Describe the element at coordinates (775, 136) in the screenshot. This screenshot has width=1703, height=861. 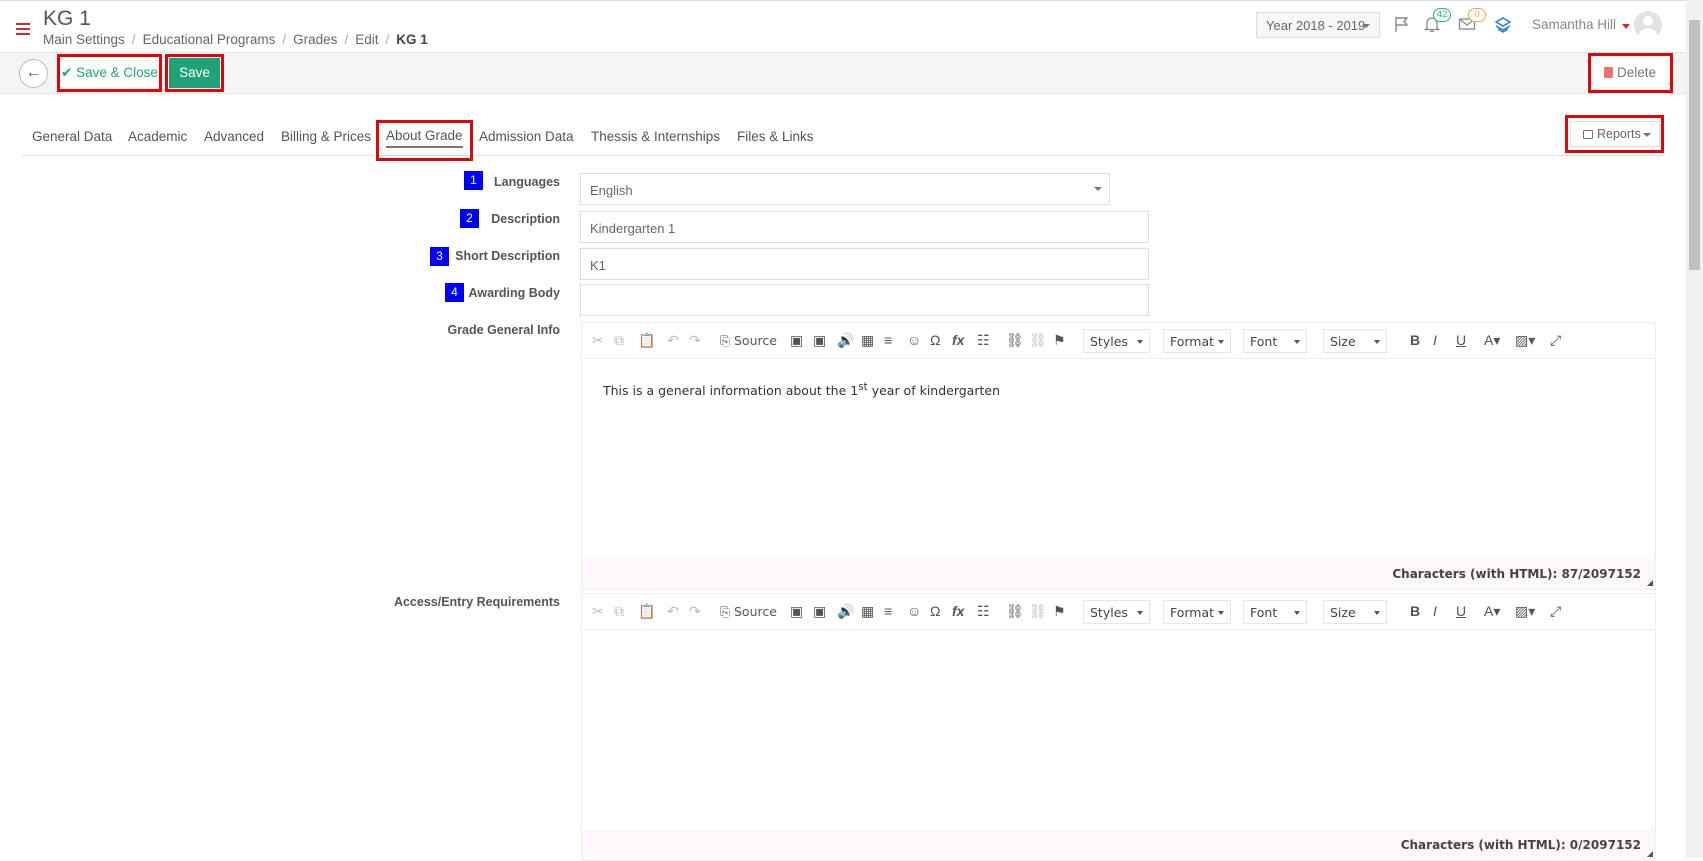
I see `tab-files-links: Files & Links` at that location.